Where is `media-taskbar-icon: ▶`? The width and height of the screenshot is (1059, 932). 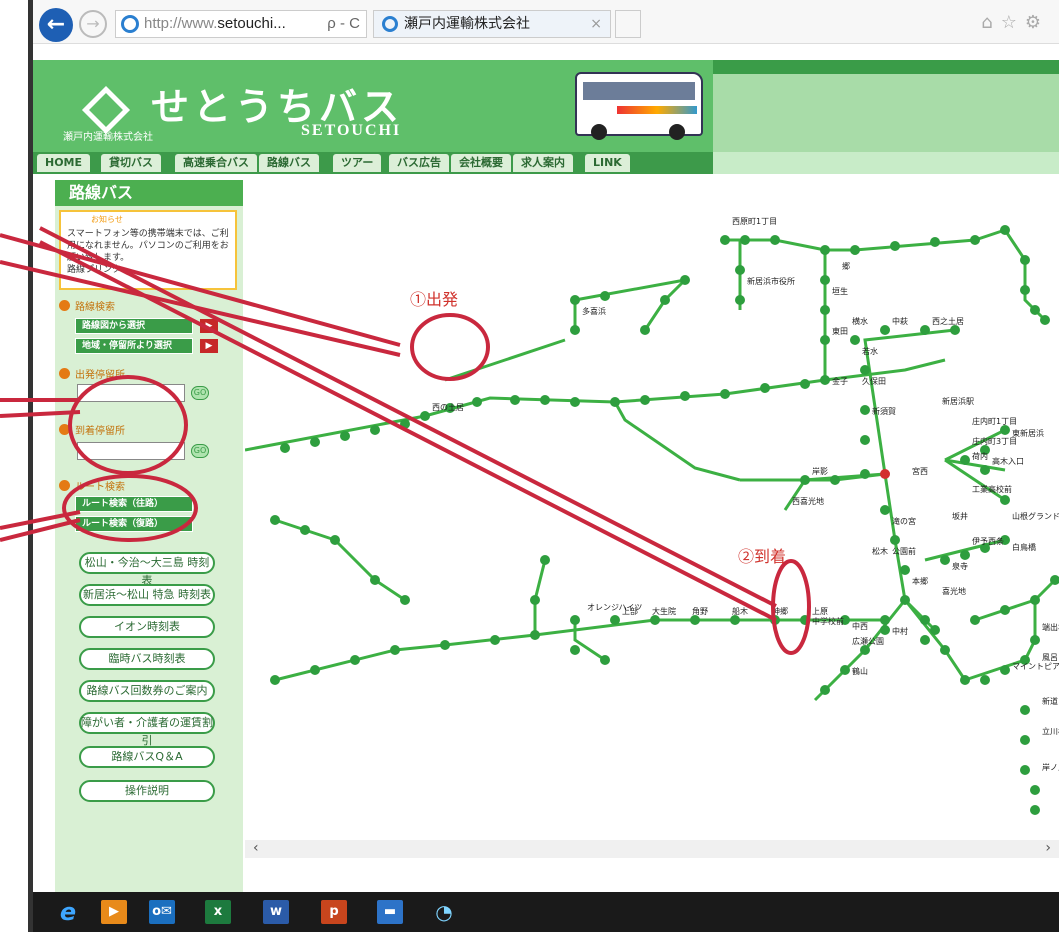
media-taskbar-icon: ▶ is located at coordinates (114, 912).